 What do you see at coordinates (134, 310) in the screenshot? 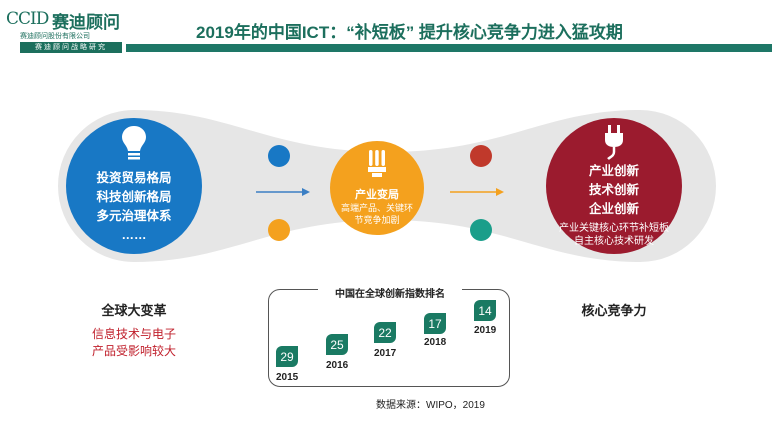
I see `global-change-label: 全球大变革` at bounding box center [134, 310].